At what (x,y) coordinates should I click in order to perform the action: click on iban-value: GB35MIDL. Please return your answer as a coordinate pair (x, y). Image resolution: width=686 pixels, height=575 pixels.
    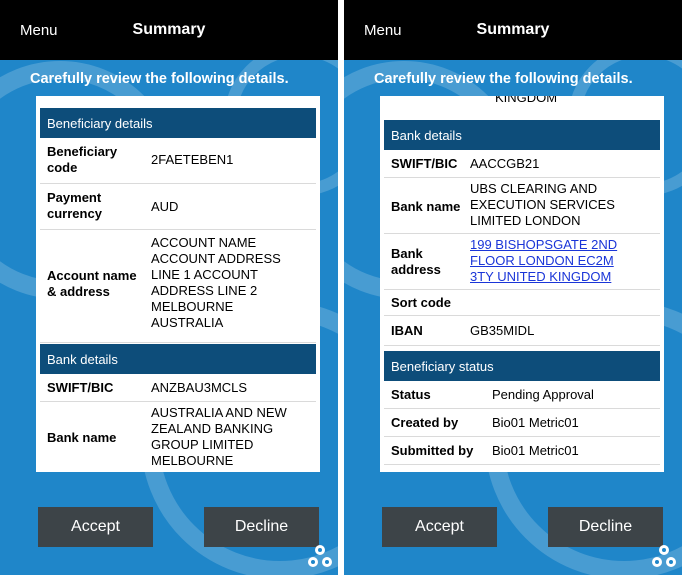
    Looking at the image, I should click on (502, 330).